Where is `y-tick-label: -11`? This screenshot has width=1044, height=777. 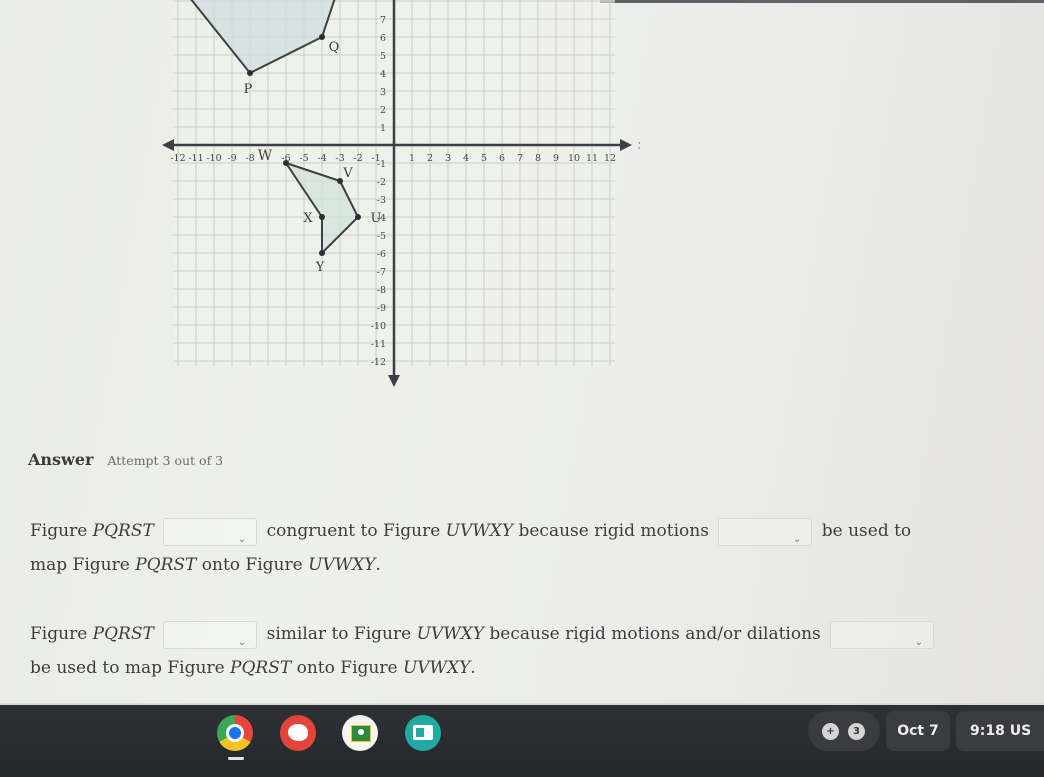 y-tick-label: -11 is located at coordinates (378, 344).